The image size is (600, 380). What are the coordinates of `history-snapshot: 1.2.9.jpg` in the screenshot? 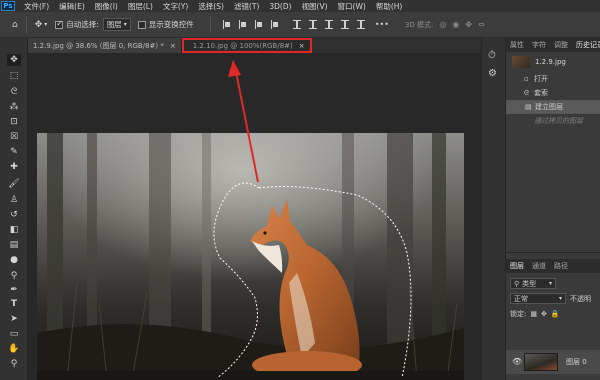 It's located at (553, 62).